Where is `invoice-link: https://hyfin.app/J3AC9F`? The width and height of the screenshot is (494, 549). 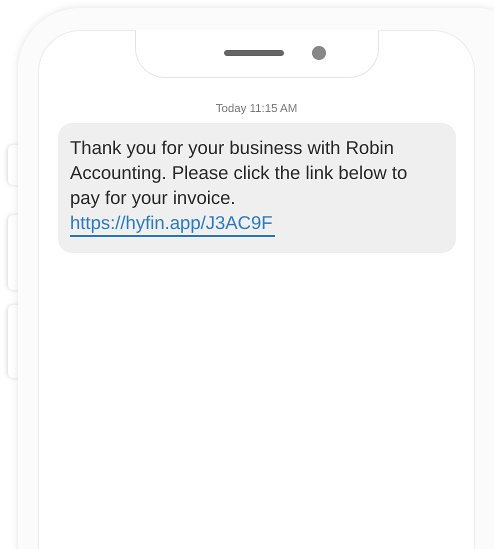 invoice-link: https://hyfin.app/J3AC9F is located at coordinates (172, 224).